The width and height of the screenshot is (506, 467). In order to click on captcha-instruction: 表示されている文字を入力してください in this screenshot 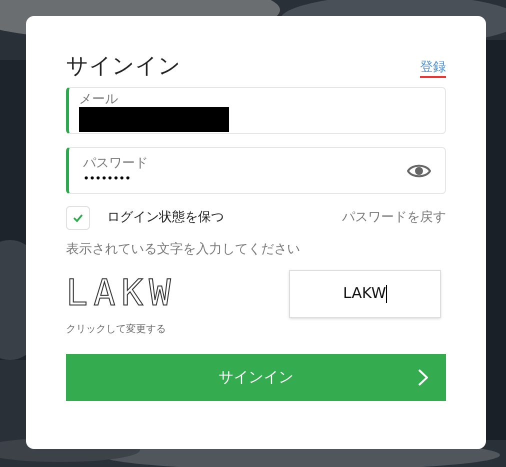, I will do `click(183, 250)`.